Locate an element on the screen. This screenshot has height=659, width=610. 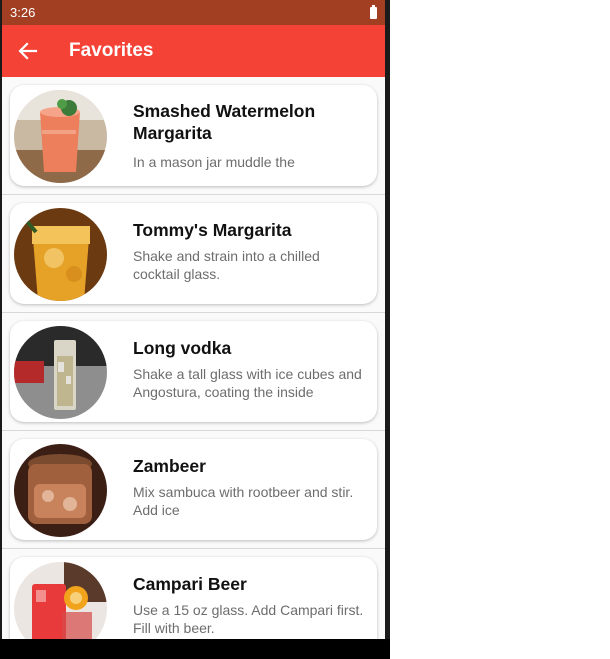
battery-icon is located at coordinates (373, 12).